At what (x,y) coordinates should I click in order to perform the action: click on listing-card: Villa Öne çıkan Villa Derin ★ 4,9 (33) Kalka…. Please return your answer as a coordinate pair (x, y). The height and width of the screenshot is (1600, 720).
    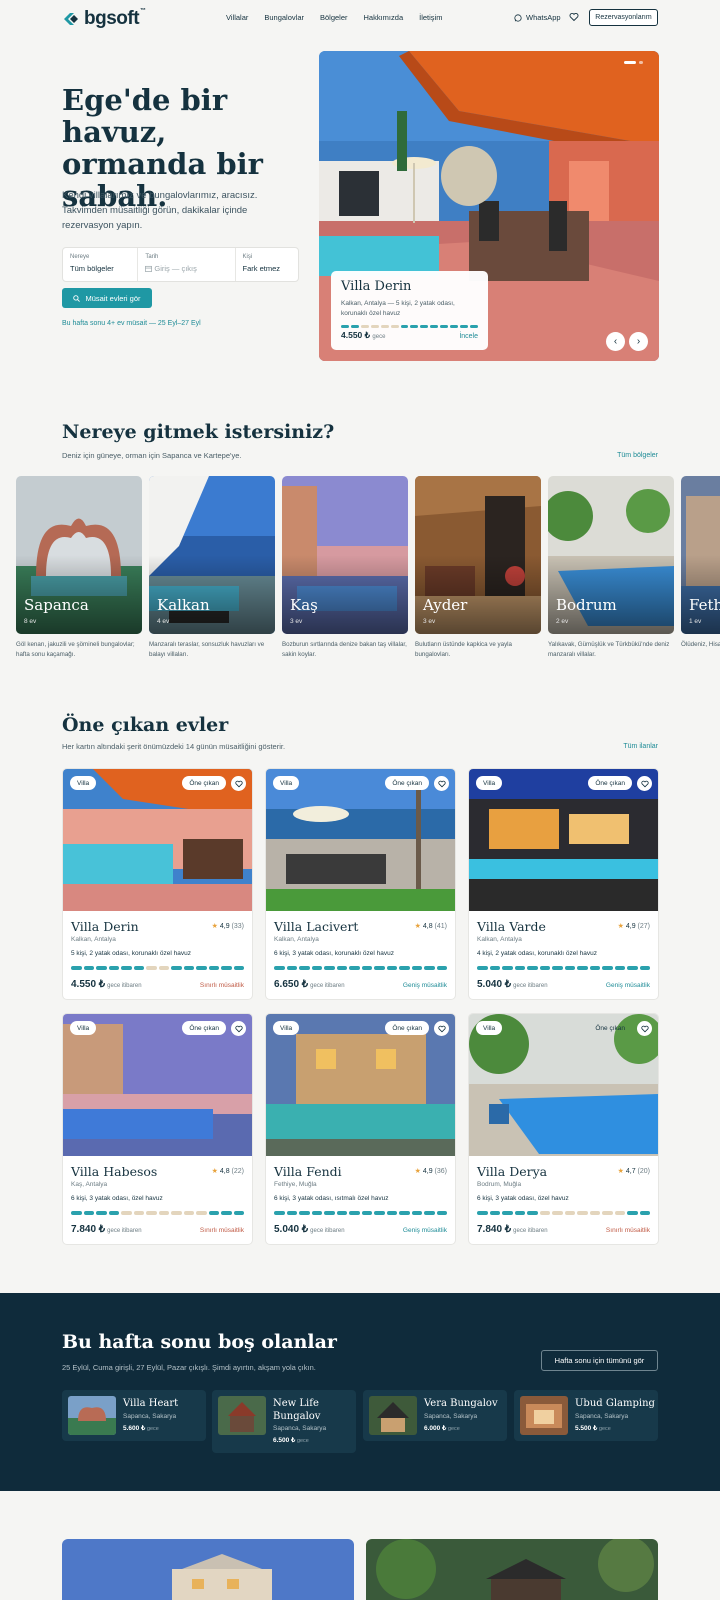
    Looking at the image, I should click on (157, 884).